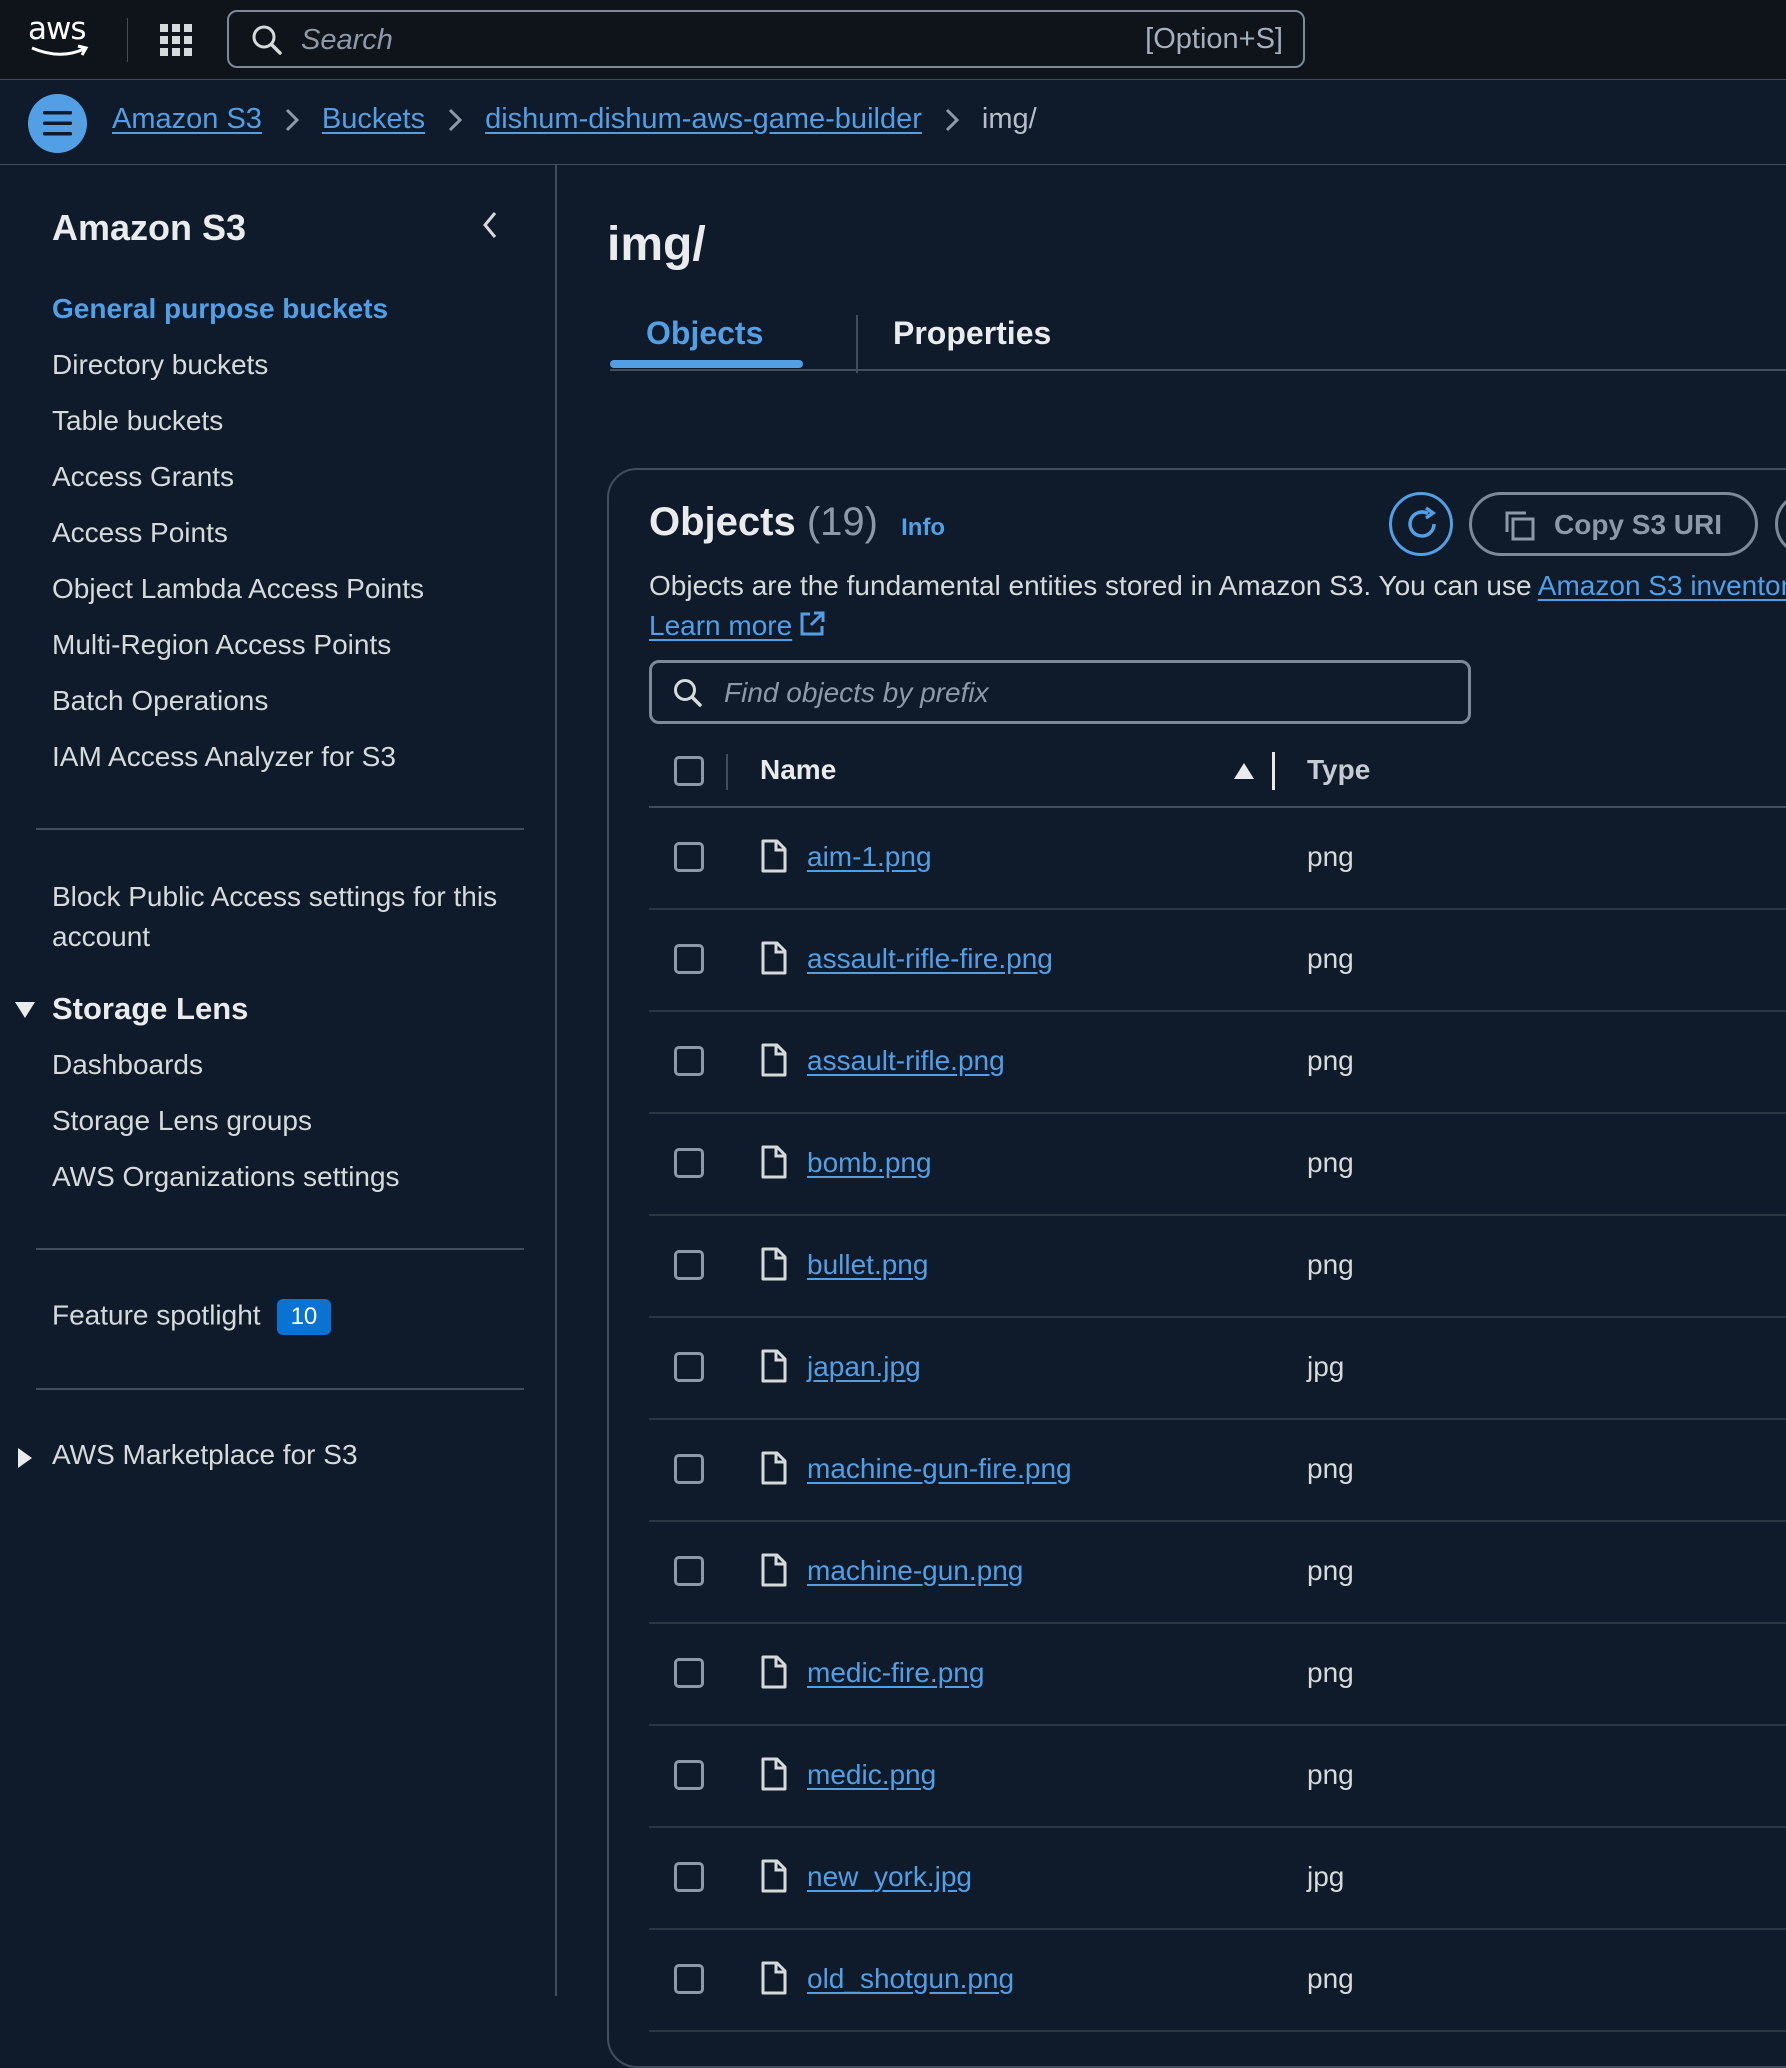 The height and width of the screenshot is (2068, 1786). Describe the element at coordinates (910, 1979) in the screenshot. I see `object-name-link: old_shotgun.png` at that location.